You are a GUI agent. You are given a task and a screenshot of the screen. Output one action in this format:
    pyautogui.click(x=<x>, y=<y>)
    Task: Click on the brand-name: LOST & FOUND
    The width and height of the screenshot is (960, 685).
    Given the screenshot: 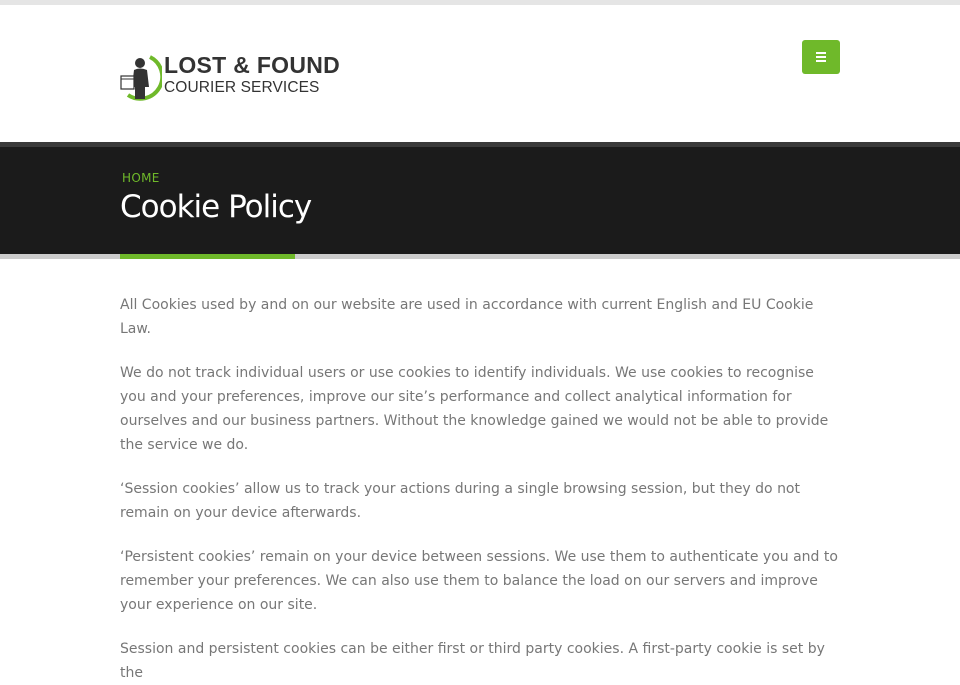 What is the action you would take?
    pyautogui.click(x=252, y=65)
    